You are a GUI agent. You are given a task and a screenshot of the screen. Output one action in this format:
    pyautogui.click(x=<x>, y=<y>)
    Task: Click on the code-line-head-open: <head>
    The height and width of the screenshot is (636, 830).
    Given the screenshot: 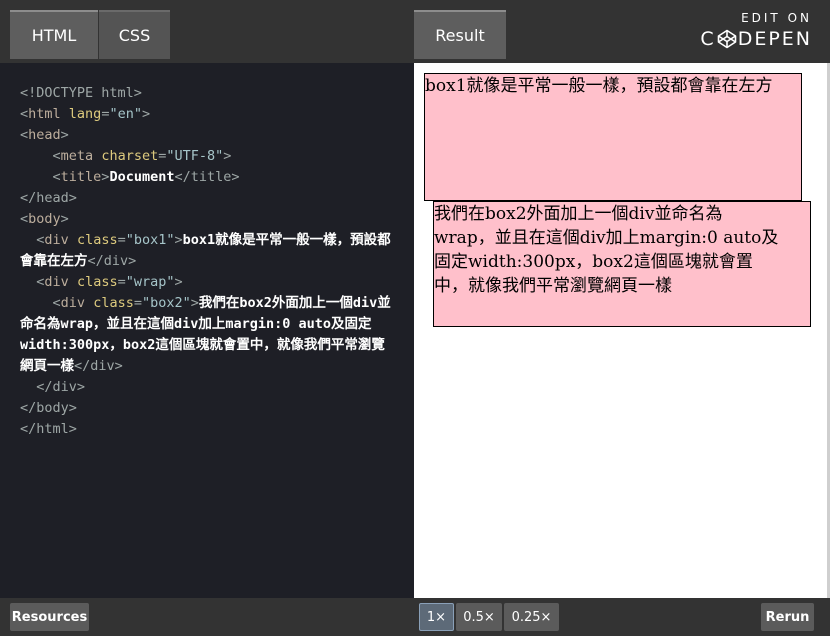 What is the action you would take?
    pyautogui.click(x=44, y=135)
    